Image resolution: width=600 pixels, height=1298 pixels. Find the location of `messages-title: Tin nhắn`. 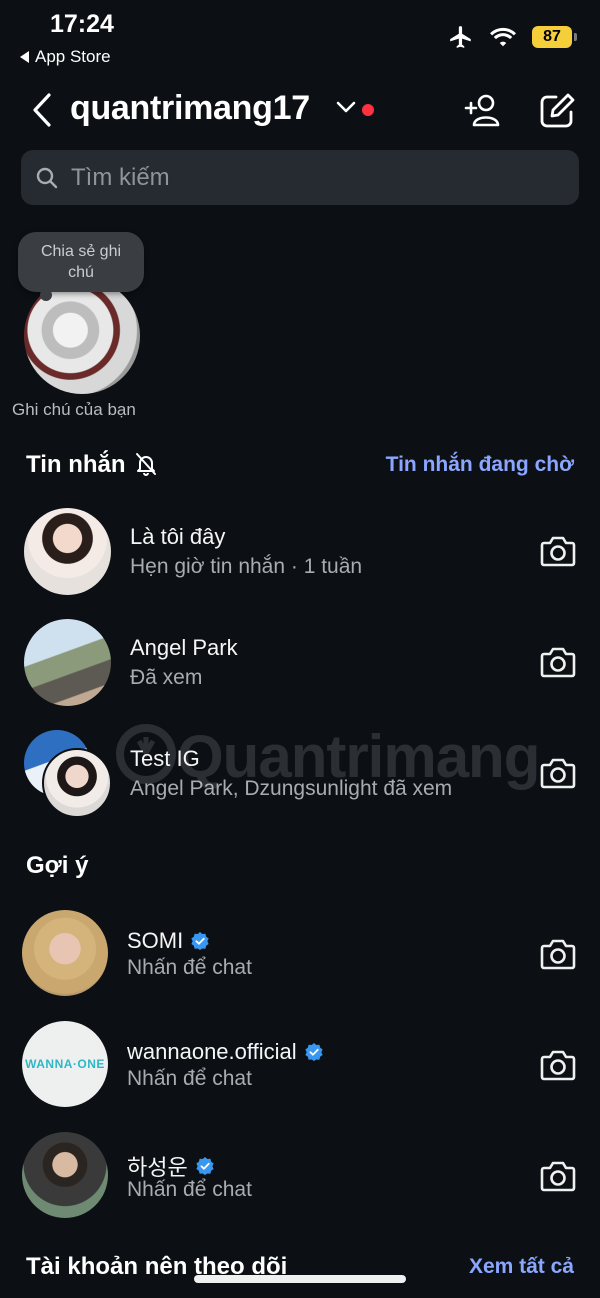

messages-title: Tin nhắn is located at coordinates (76, 464).